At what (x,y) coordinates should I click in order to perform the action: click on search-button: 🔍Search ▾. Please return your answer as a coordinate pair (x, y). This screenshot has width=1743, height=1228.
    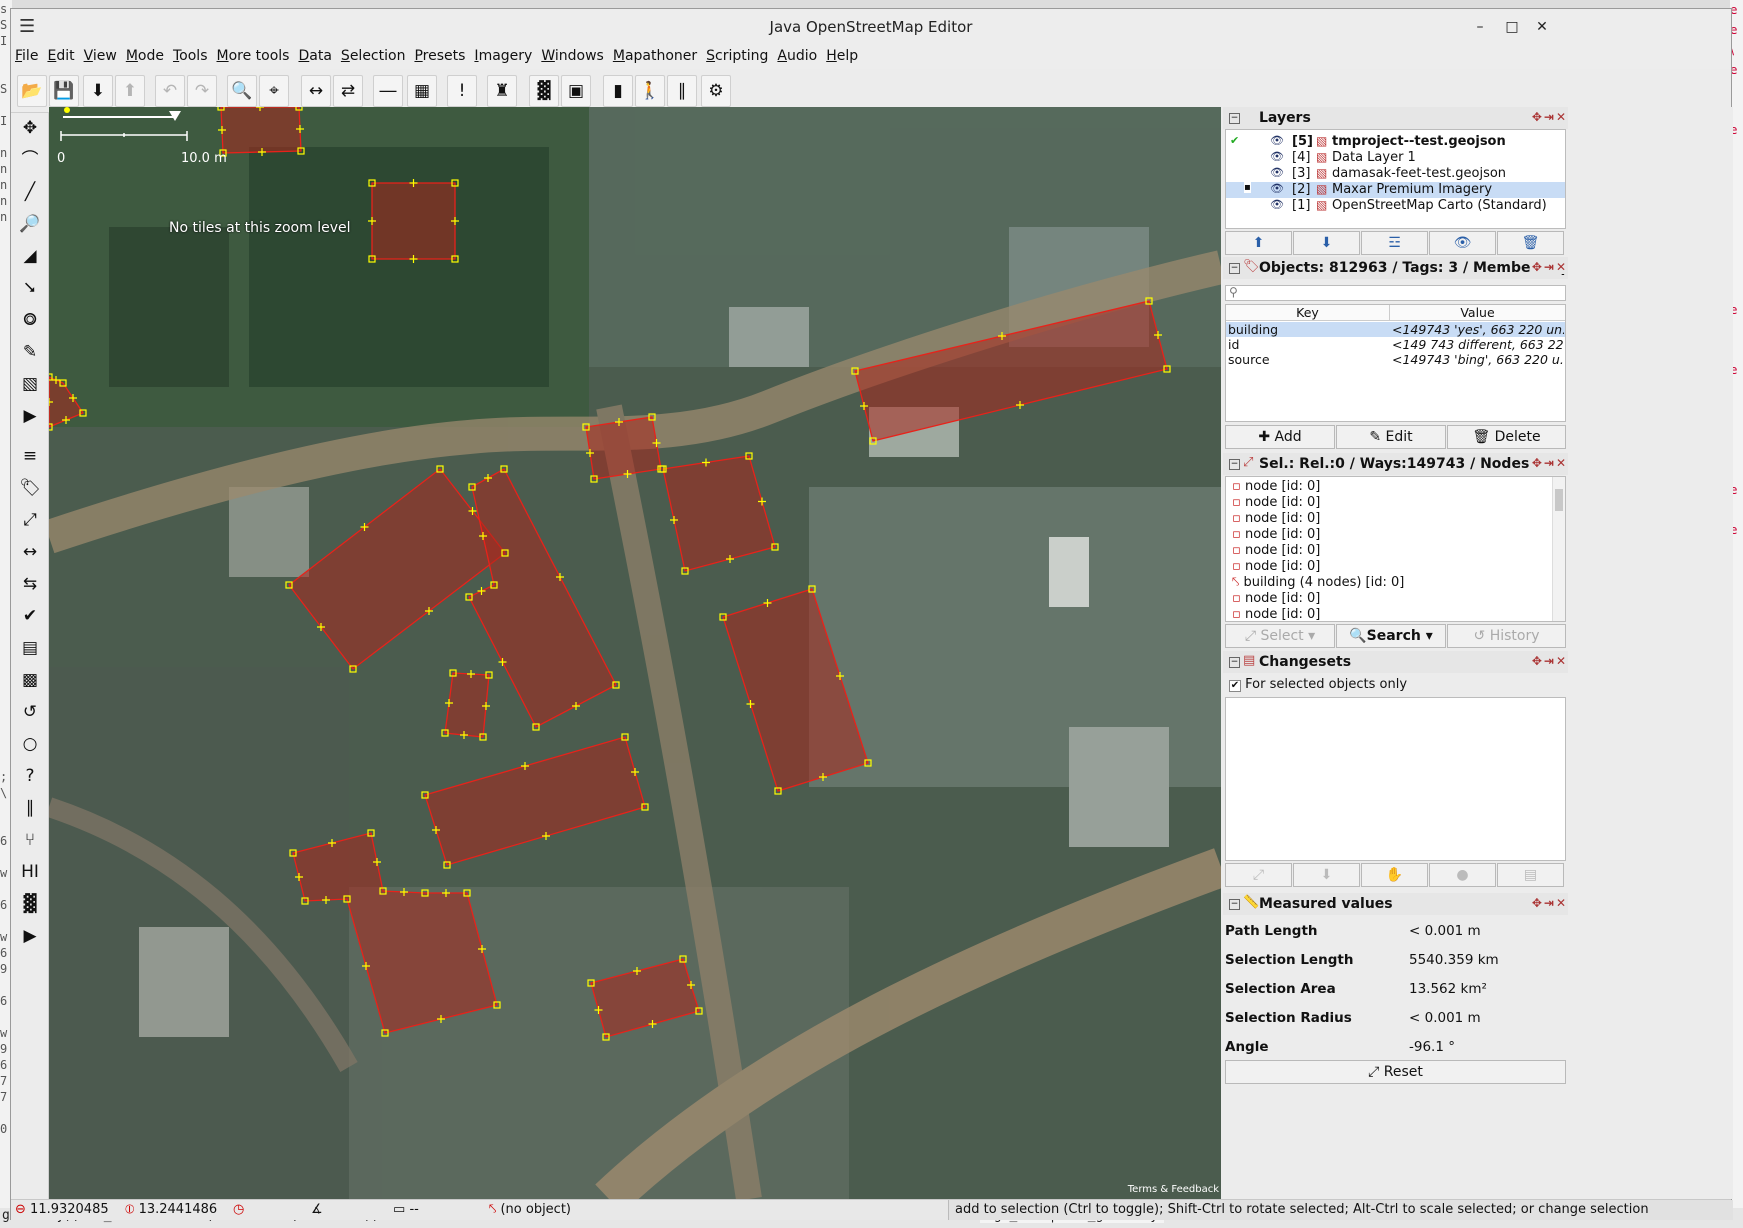
    Looking at the image, I should click on (1391, 636).